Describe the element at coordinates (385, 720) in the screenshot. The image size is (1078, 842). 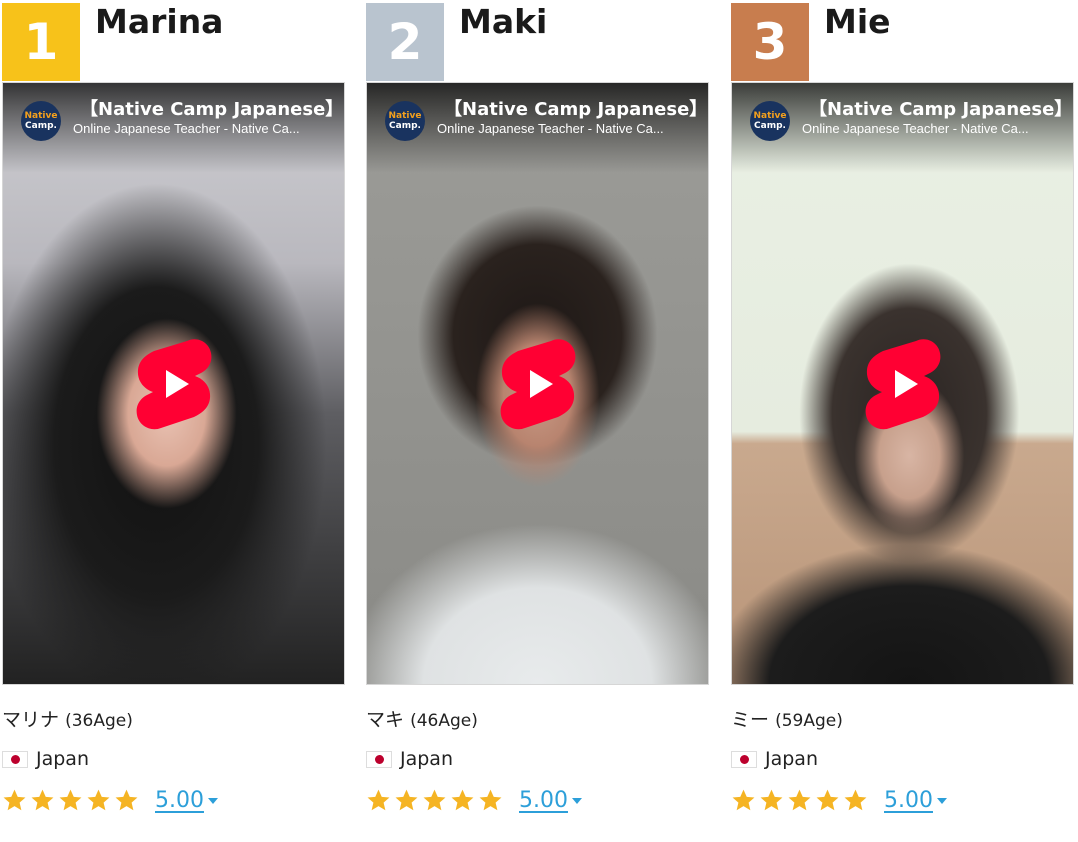
I see `japanese-name: マキ` at that location.